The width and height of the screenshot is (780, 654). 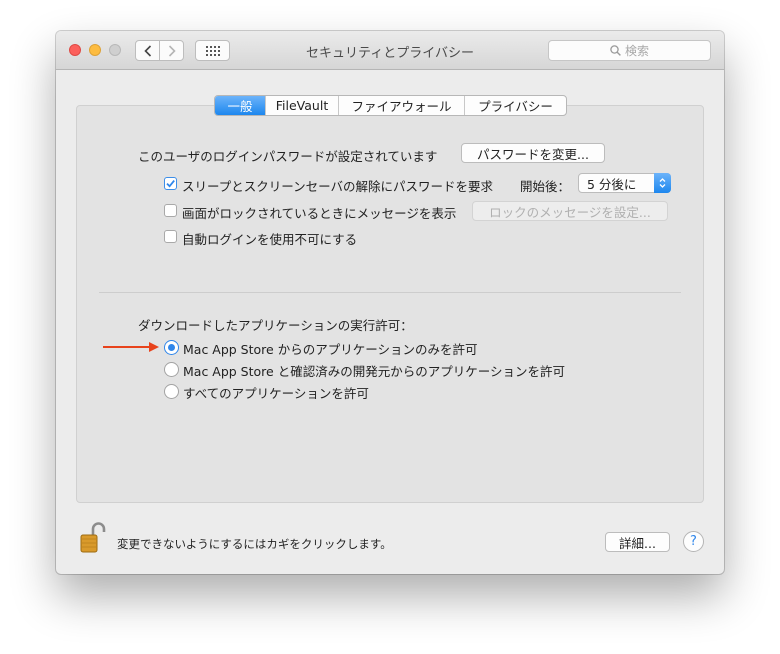 What do you see at coordinates (275, 325) in the screenshot?
I see `download-permission-heading: ダウンロードしたアプリケーションの実行許可：` at bounding box center [275, 325].